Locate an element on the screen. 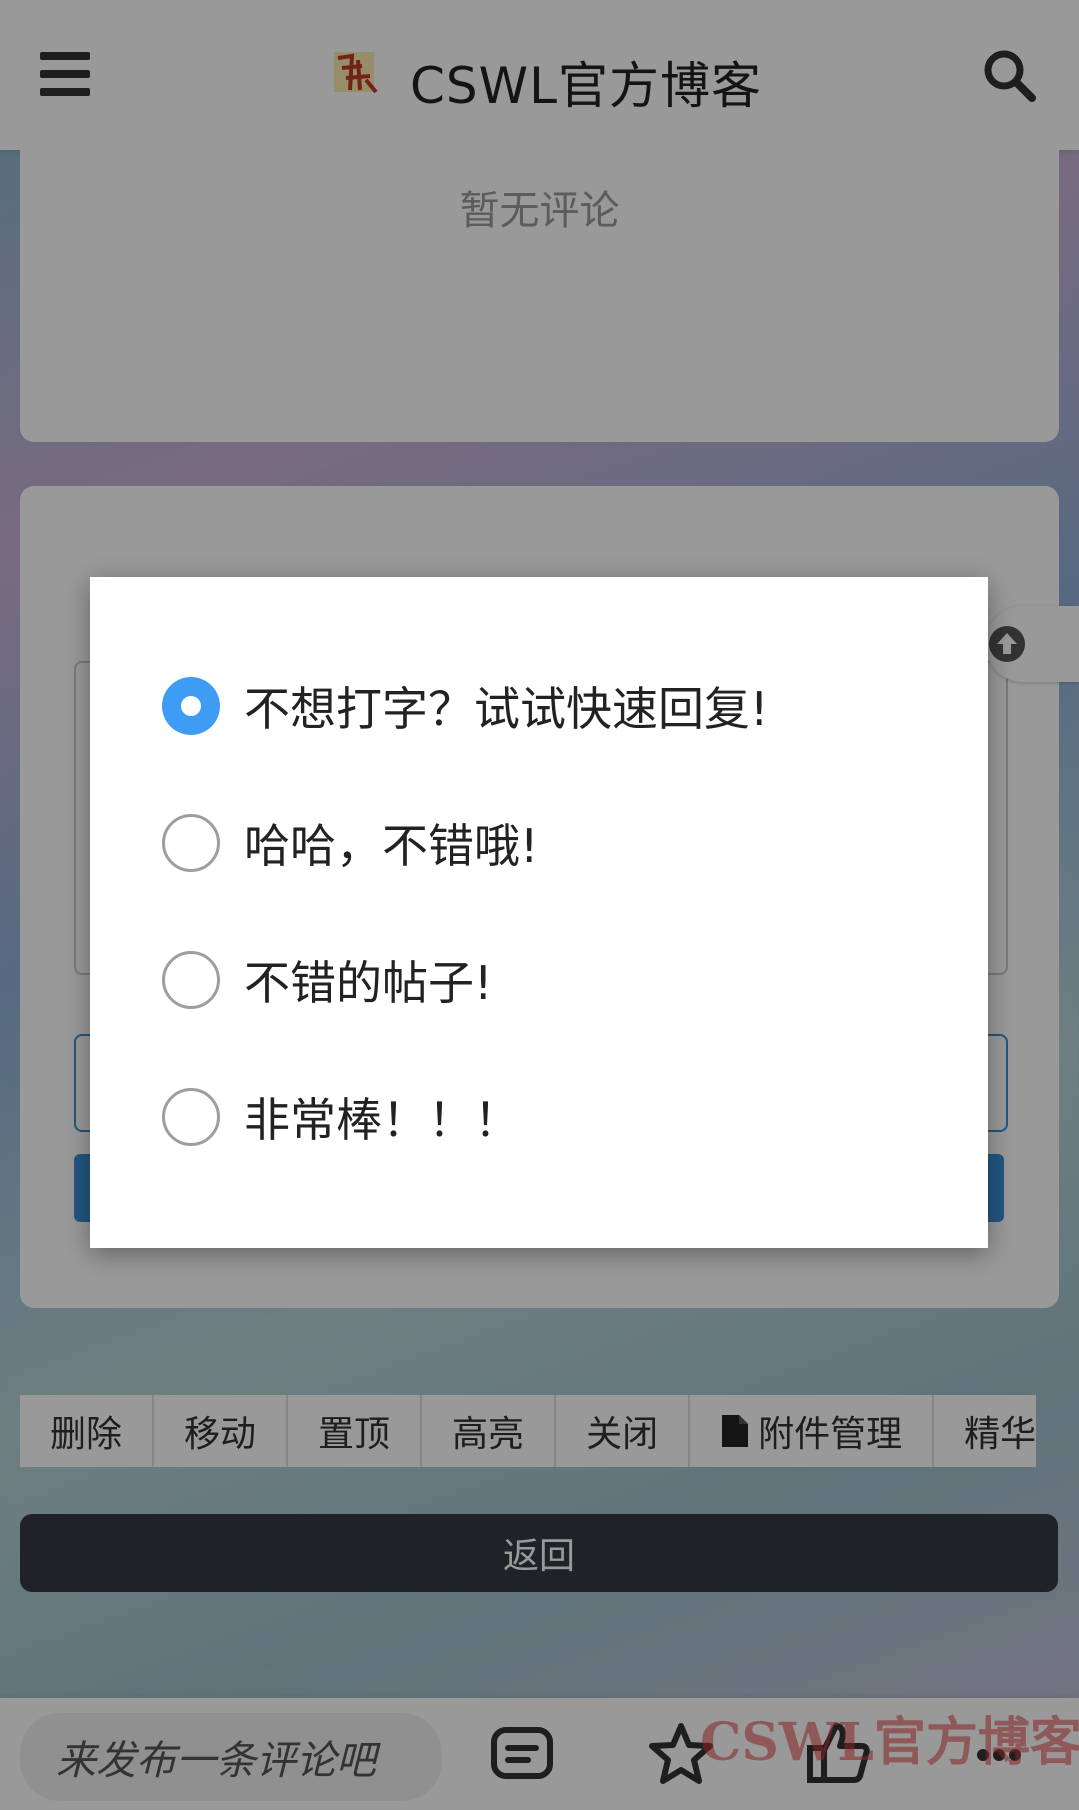 The width and height of the screenshot is (1079, 1810). quick-reply-option-label: 不错的帖子! is located at coordinates (368, 983).